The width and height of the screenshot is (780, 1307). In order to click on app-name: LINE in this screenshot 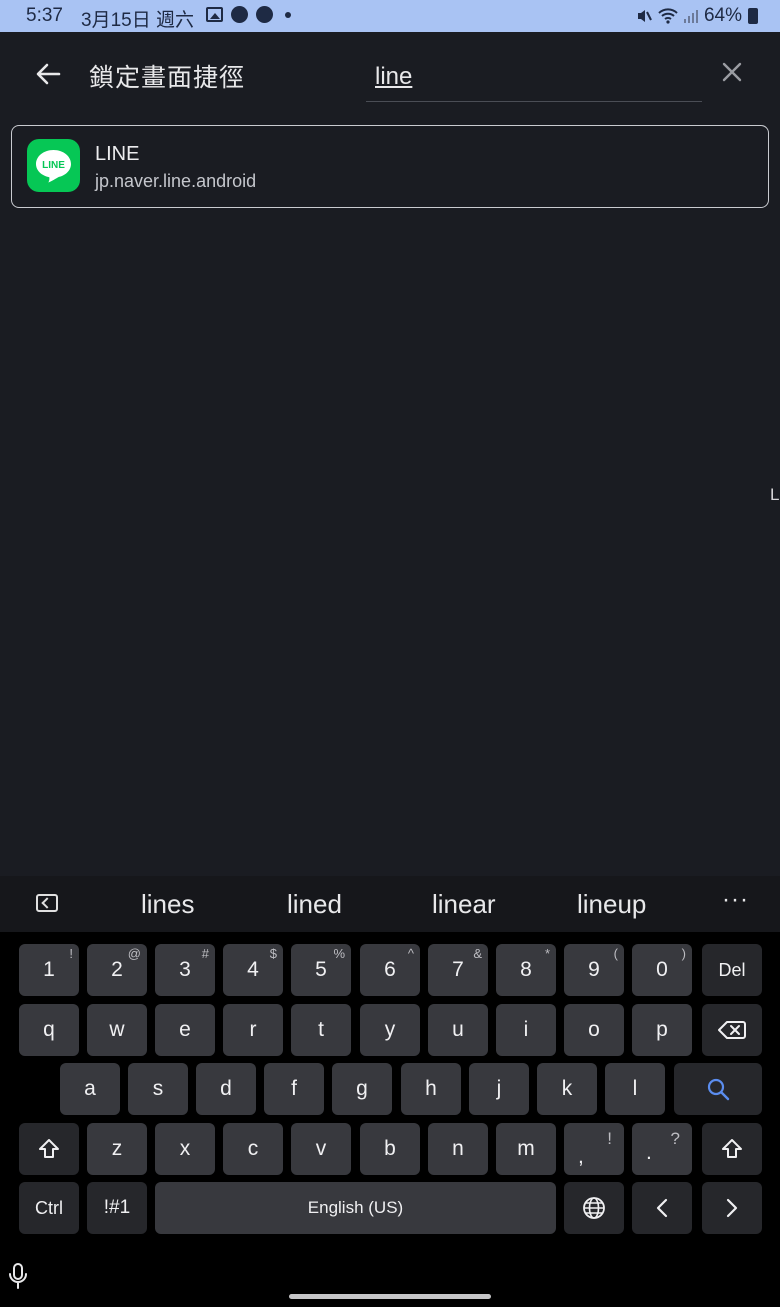, I will do `click(117, 154)`.